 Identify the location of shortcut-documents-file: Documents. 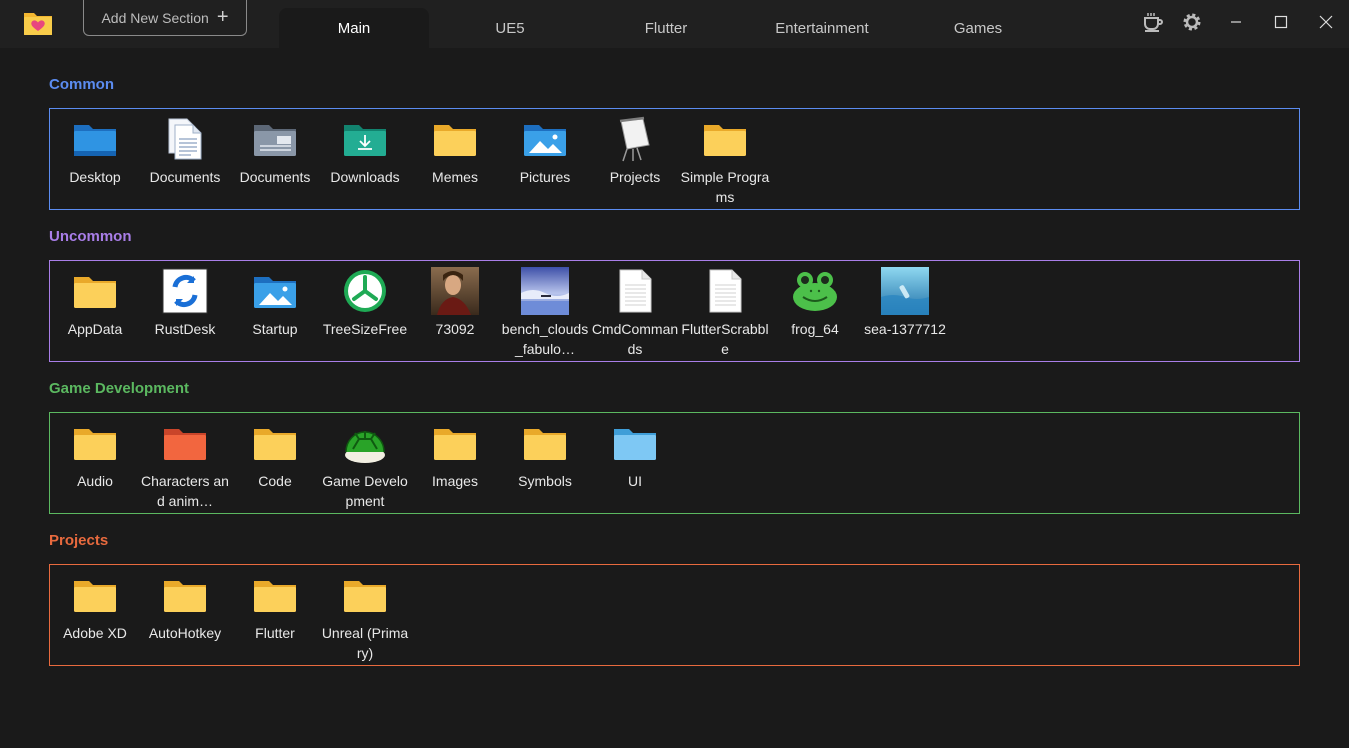
(185, 151).